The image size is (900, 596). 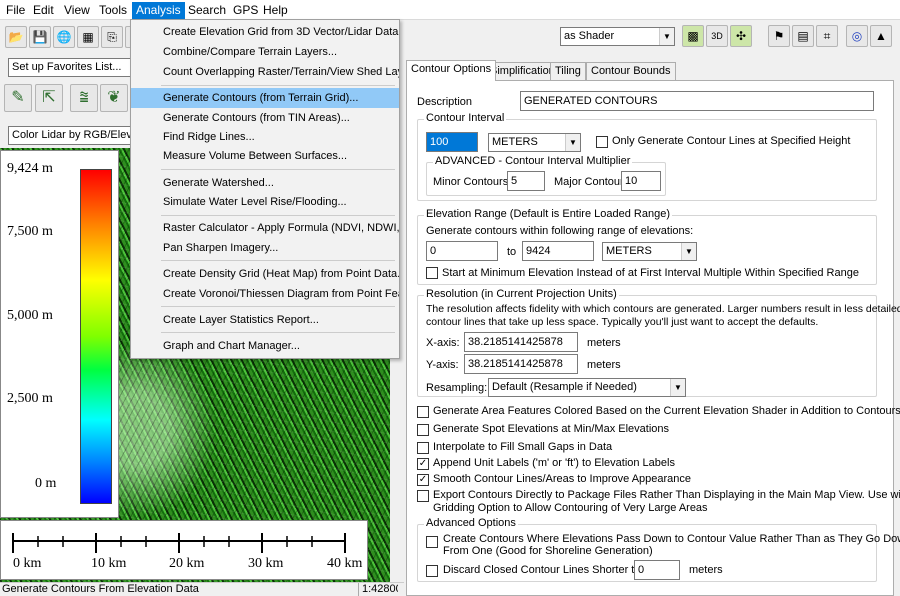 I want to click on scale-label: 0 km, so click(x=27, y=563).